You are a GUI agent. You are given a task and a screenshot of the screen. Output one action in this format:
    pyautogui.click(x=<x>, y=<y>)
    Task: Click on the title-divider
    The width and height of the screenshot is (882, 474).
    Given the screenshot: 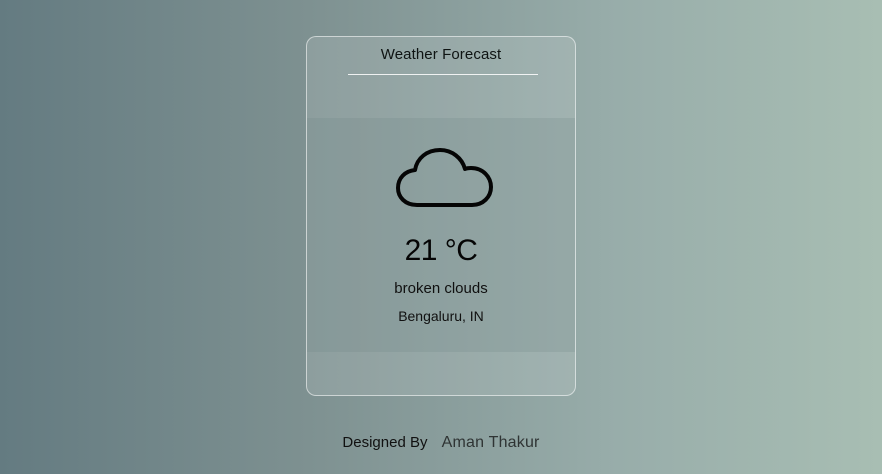 What is the action you would take?
    pyautogui.click(x=443, y=74)
    